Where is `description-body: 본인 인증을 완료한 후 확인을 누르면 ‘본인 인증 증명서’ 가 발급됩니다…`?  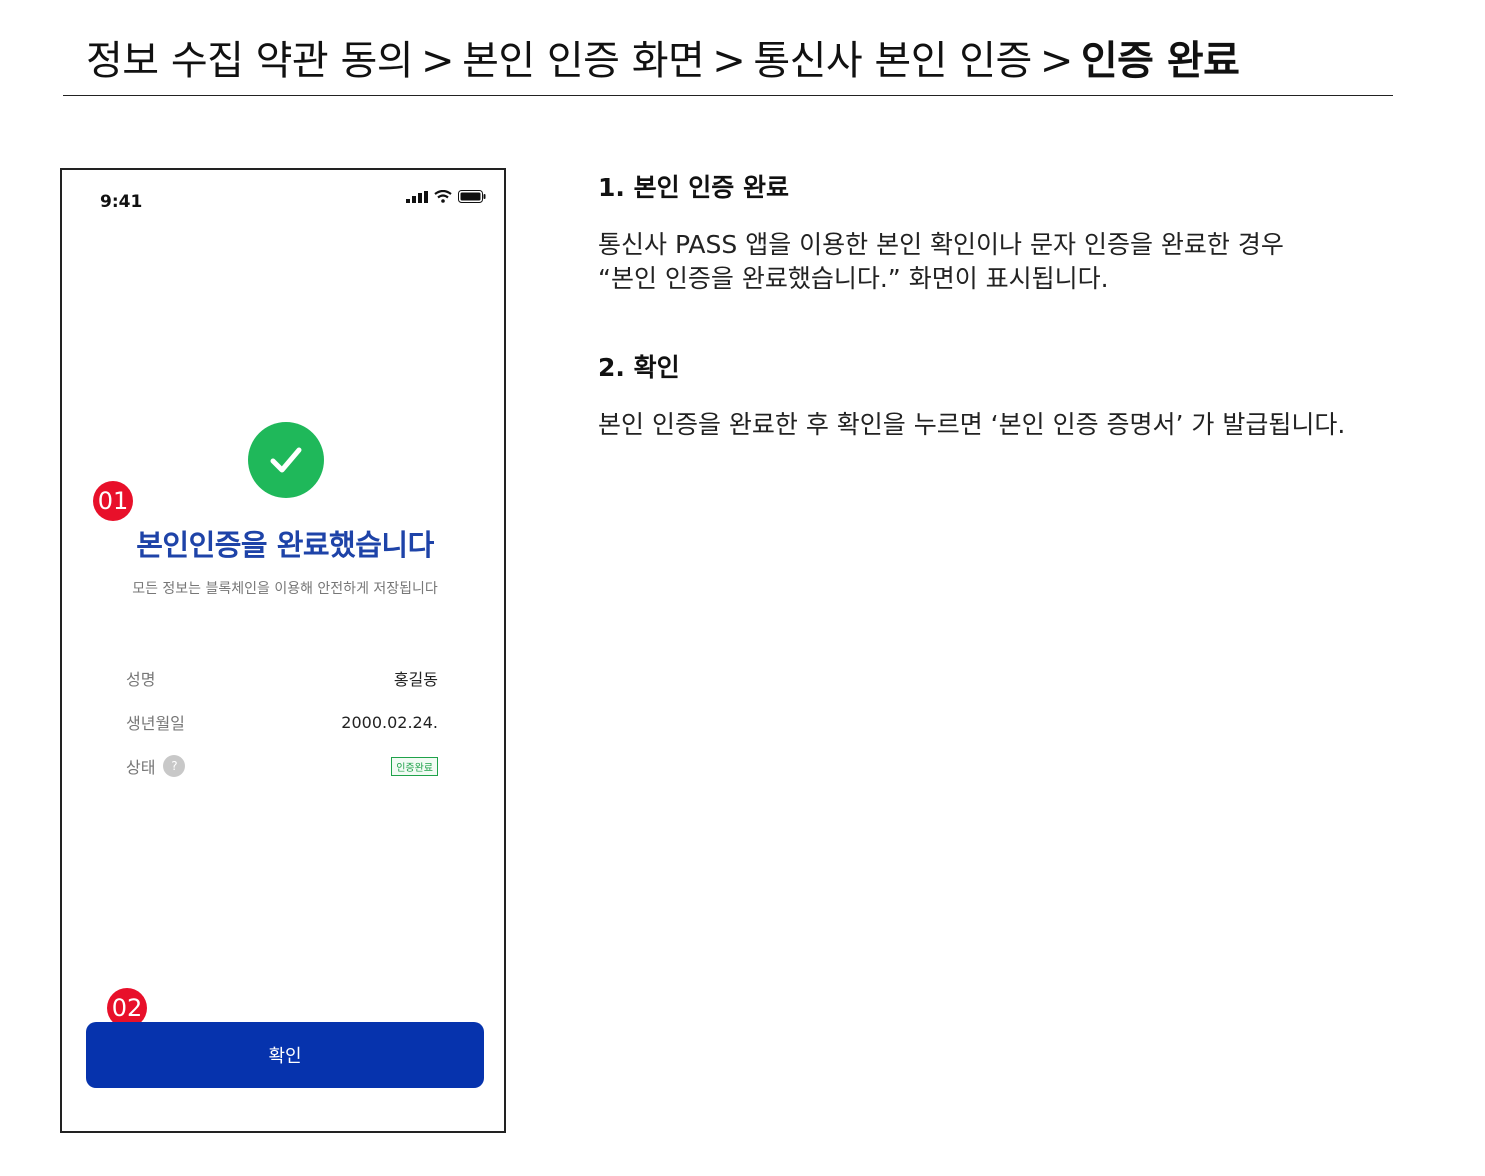
description-body: 본인 인증을 완료한 후 확인을 누르면 ‘본인 인증 증명서’ 가 발급됩니다… is located at coordinates (971, 425).